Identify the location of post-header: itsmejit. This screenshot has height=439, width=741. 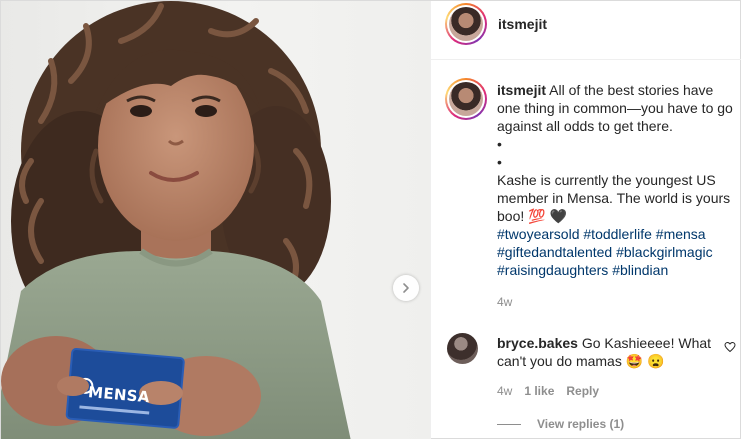
(586, 30).